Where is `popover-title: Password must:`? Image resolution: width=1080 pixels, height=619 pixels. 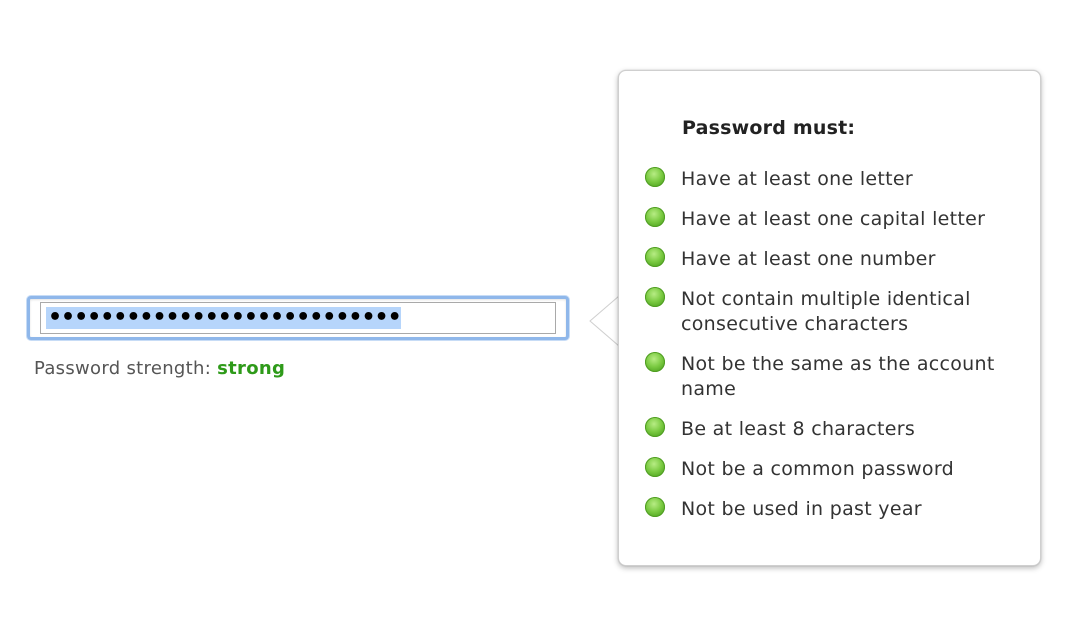
popover-title: Password must: is located at coordinates (769, 128).